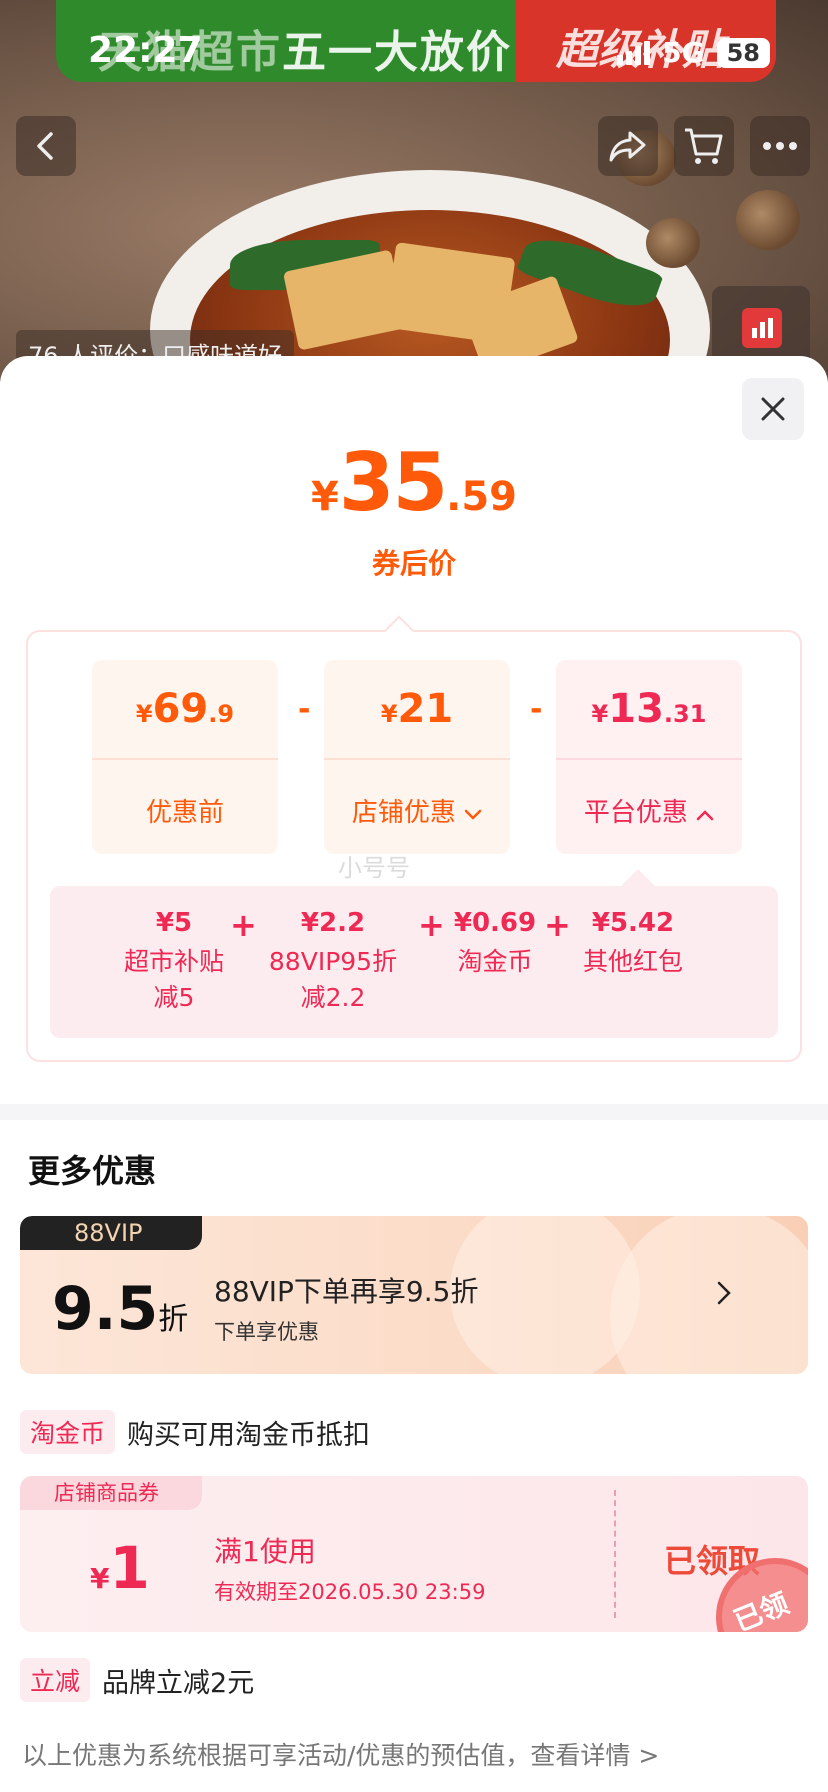 The width and height of the screenshot is (828, 1792). I want to click on close-icon, so click(773, 409).